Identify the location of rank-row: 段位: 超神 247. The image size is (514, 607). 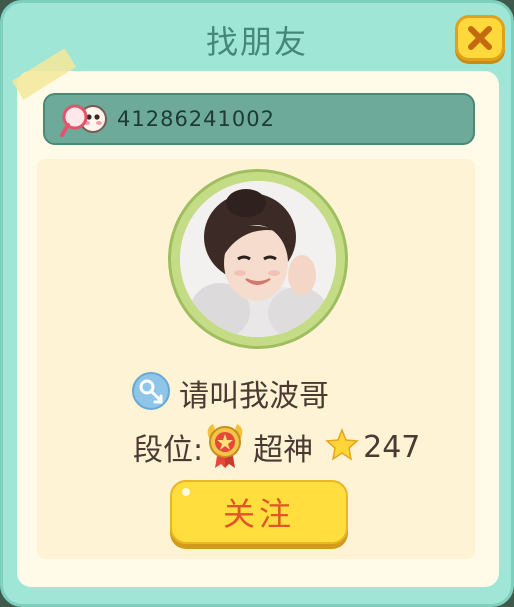
(276, 447).